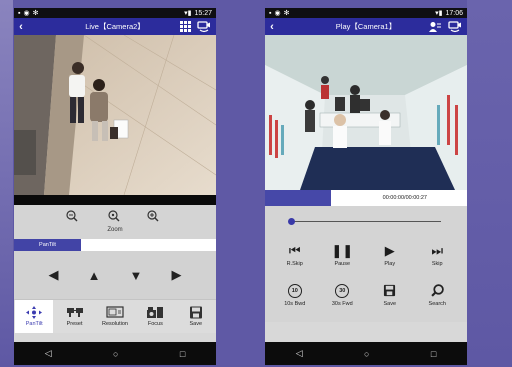 This screenshot has width=512, height=367. What do you see at coordinates (291, 221) in the screenshot?
I see `seek-thumb` at bounding box center [291, 221].